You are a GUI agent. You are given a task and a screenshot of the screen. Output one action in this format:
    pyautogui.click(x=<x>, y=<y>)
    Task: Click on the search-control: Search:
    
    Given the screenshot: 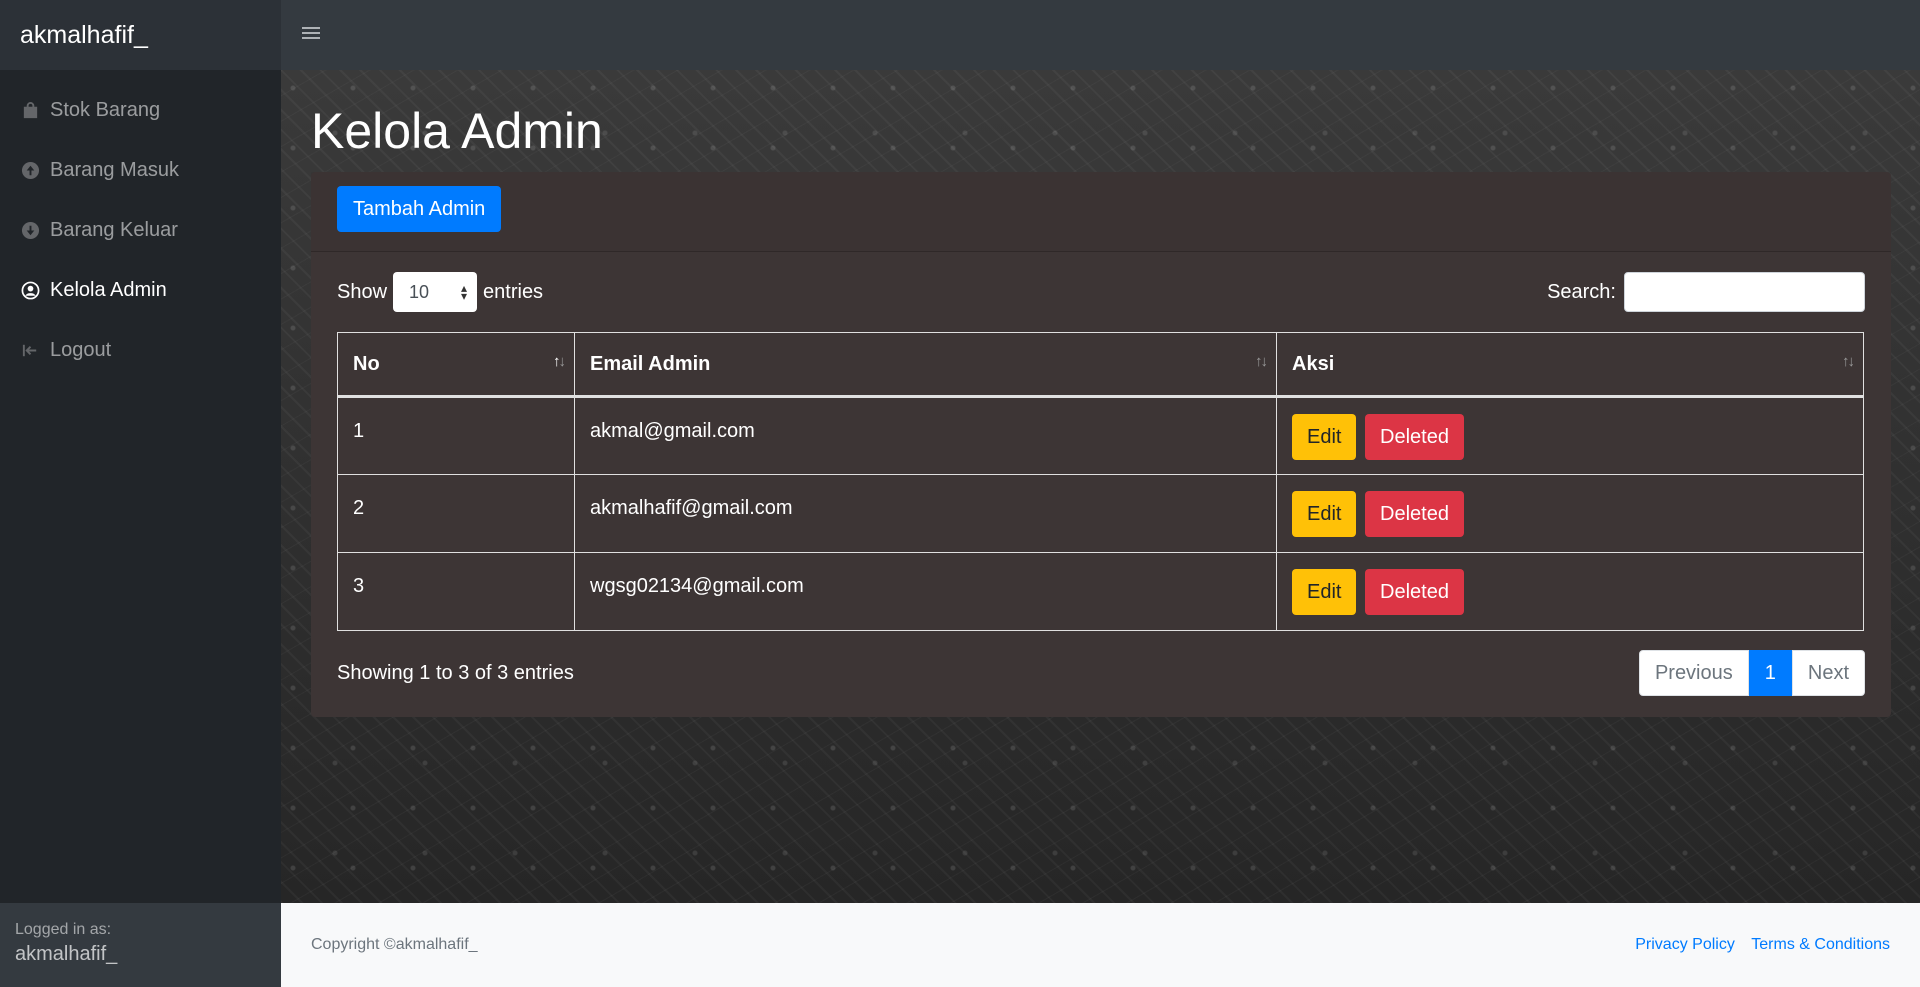 What is the action you would take?
    pyautogui.click(x=1706, y=292)
    